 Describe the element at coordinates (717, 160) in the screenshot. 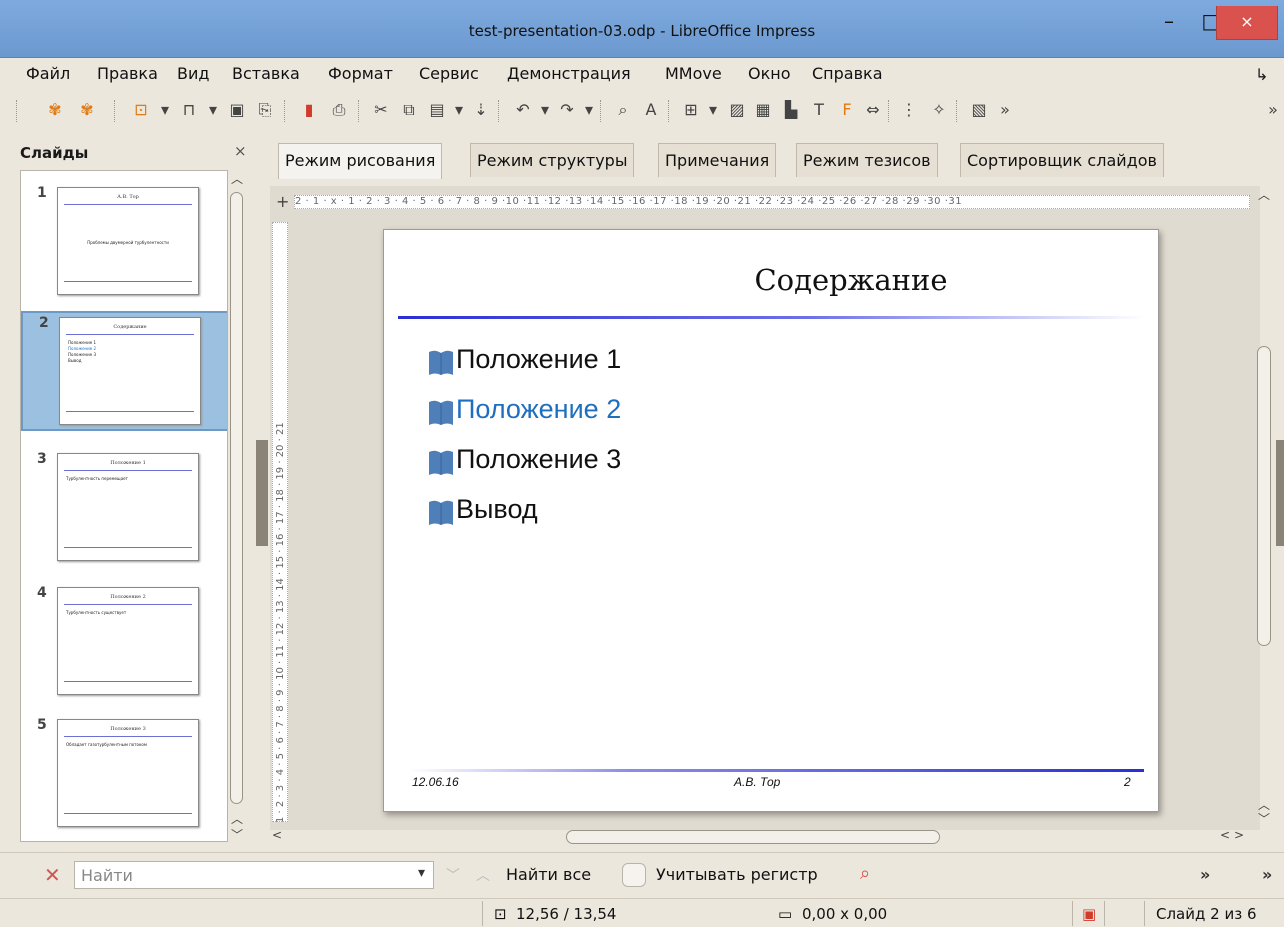

I see `tab-notes-view: Примечания` at that location.